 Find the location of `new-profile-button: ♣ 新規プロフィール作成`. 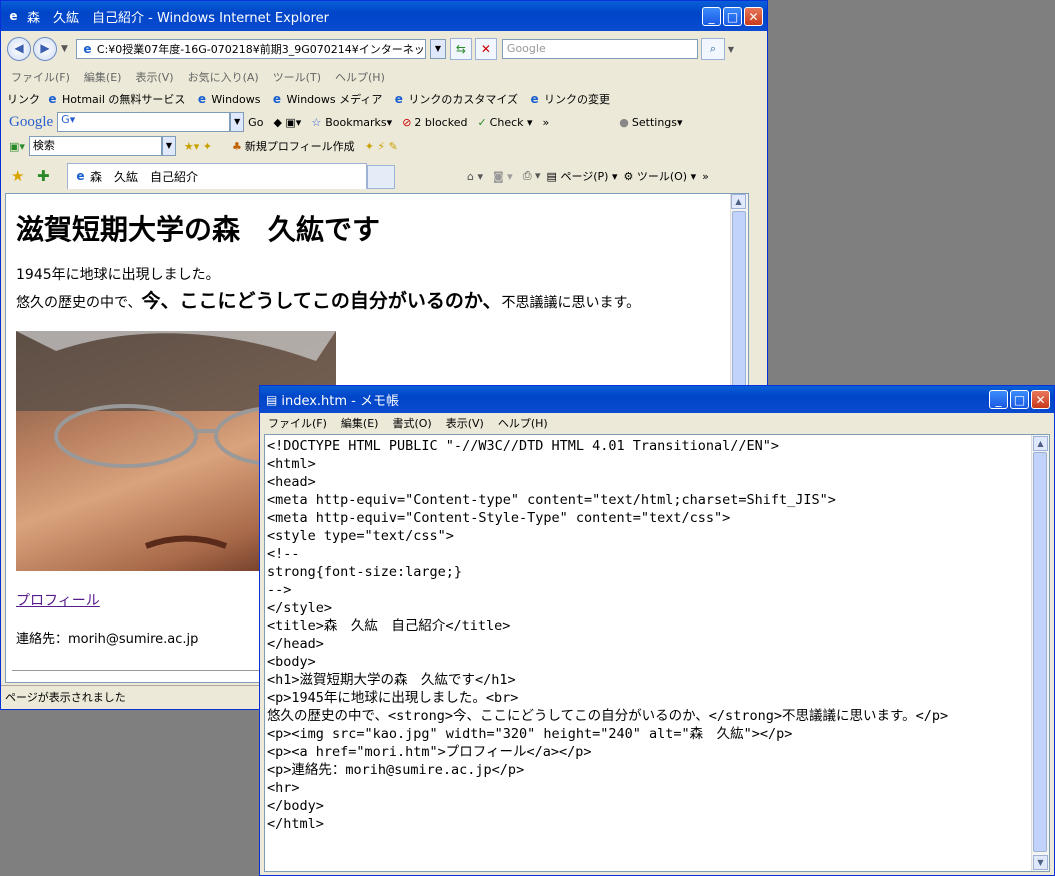

new-profile-button: ♣ 新規プロフィール作成 is located at coordinates (293, 146).